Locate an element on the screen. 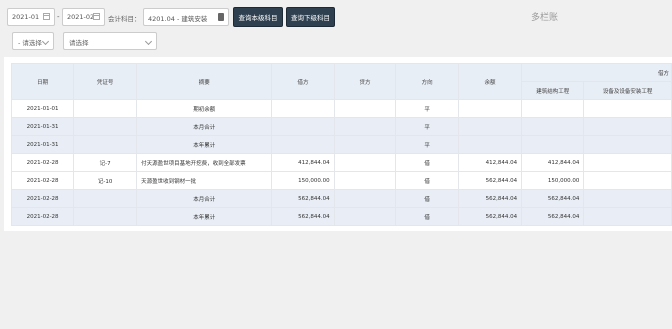  voucher-cell: 记-10 is located at coordinates (105, 180).